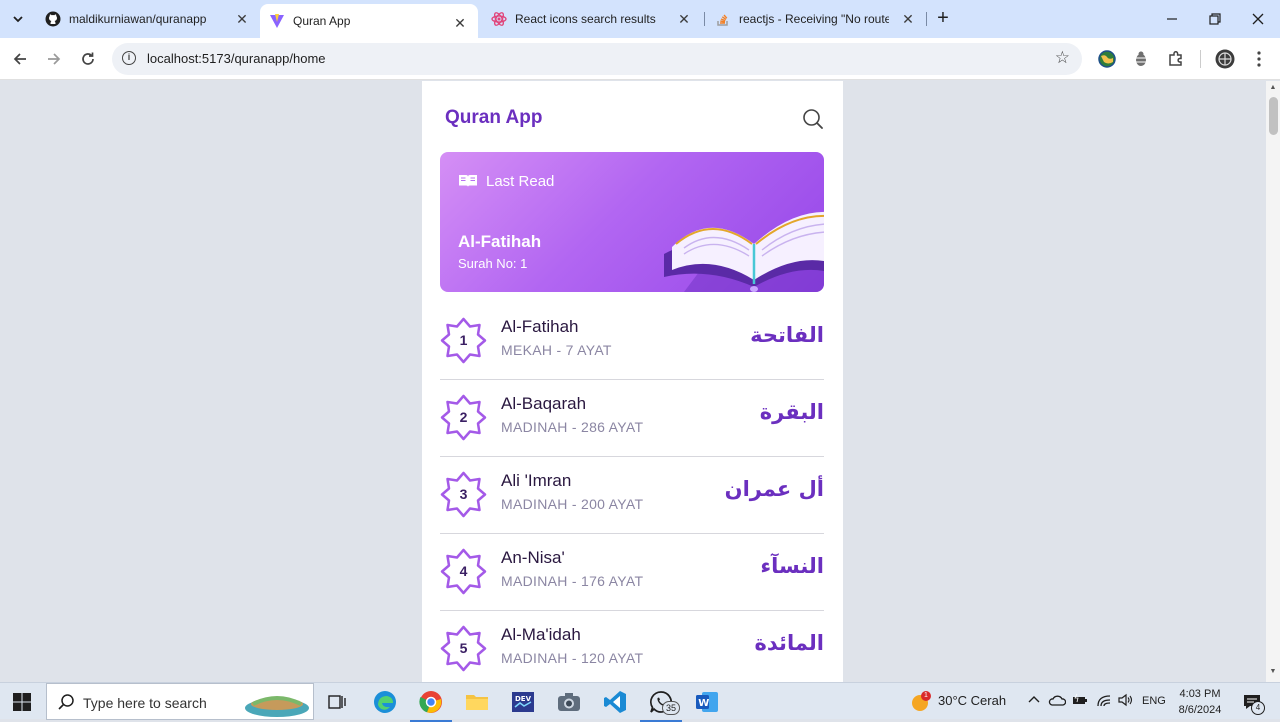 The height and width of the screenshot is (722, 1280). I want to click on tab-react-icons: React icons search results ✕, so click(592, 19).